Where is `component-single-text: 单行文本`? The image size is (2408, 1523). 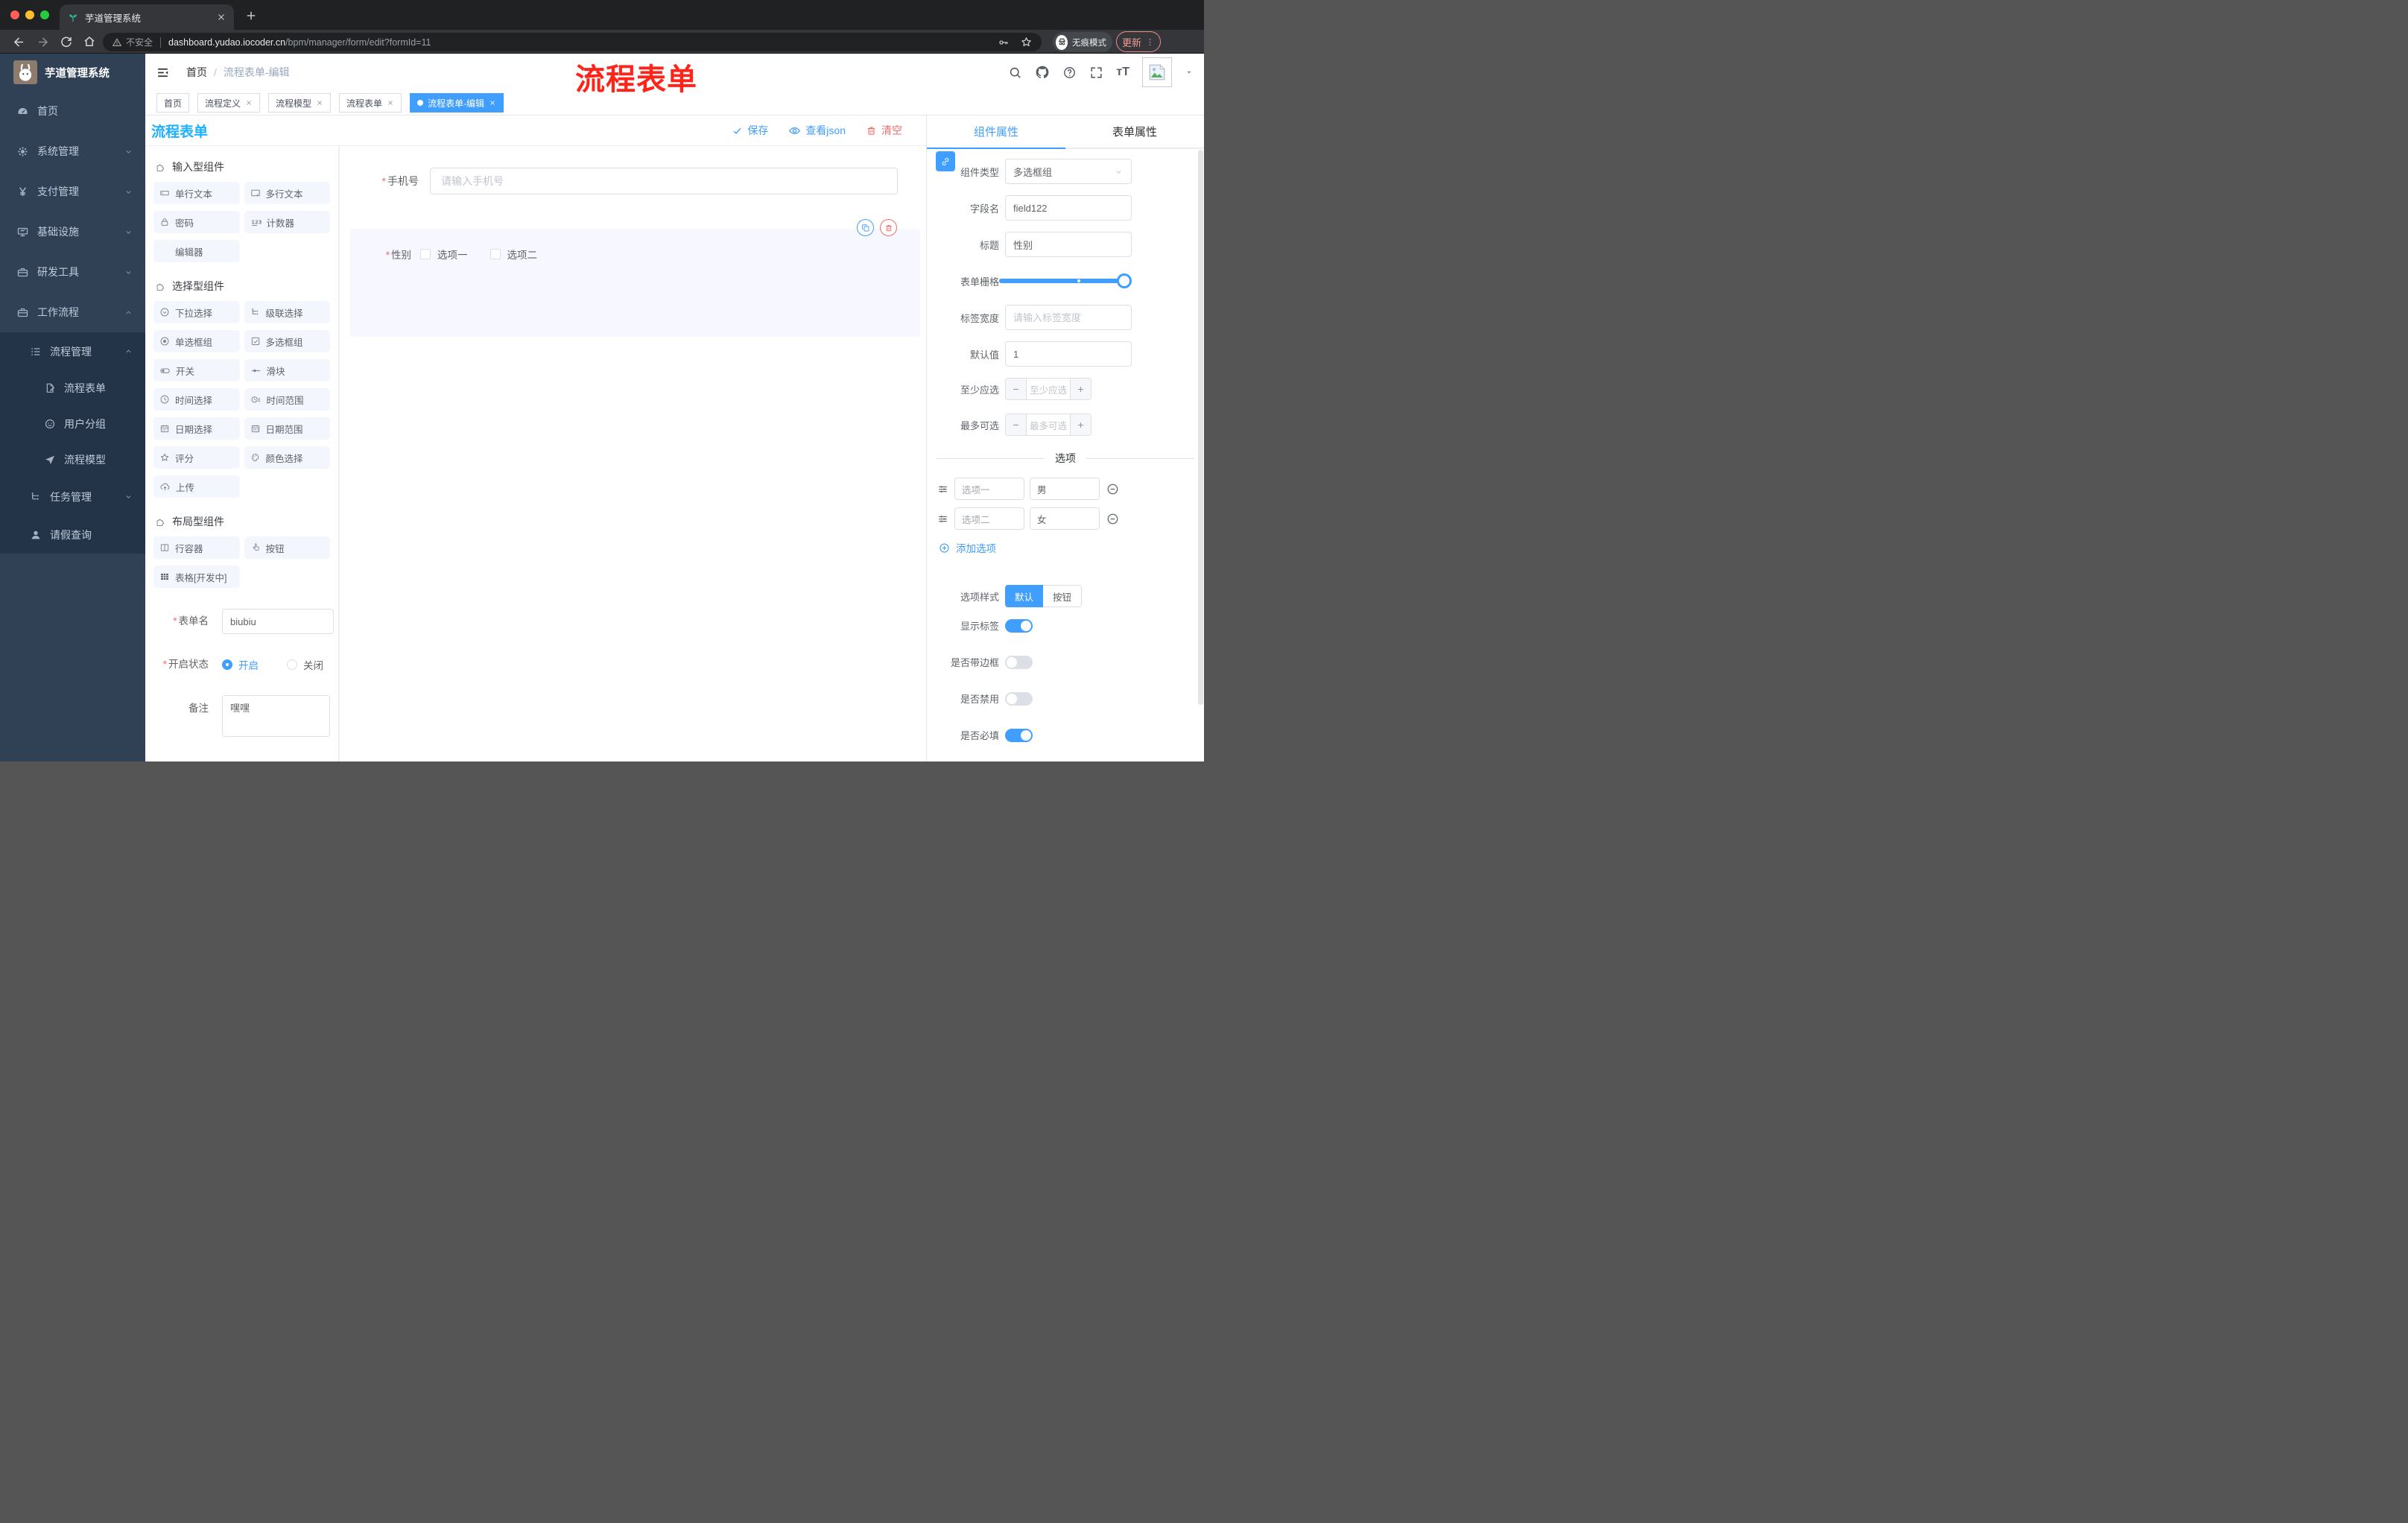
component-single-text: 单行文本 is located at coordinates (196, 193).